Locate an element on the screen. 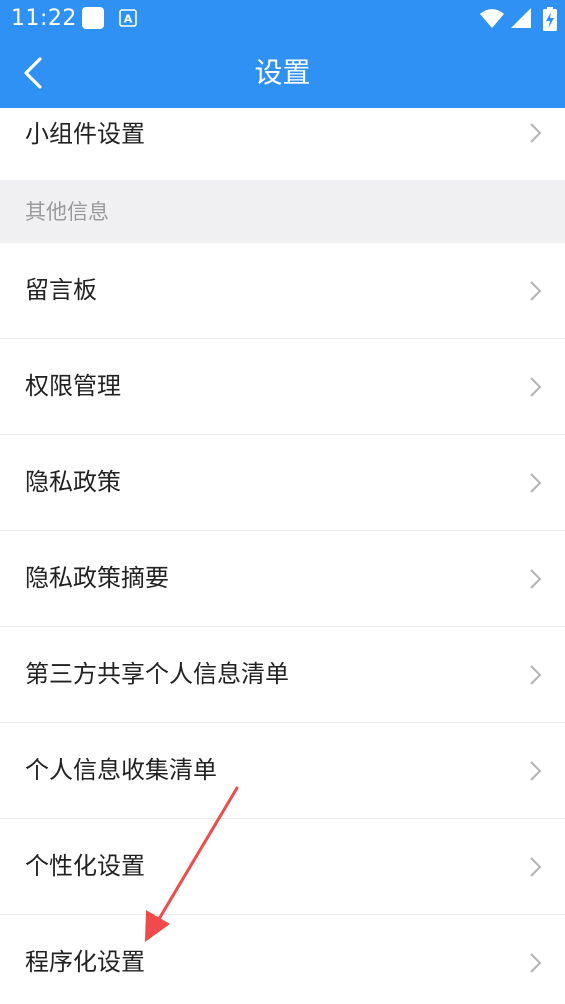  list-item-widget-settings: 小组件设置 is located at coordinates (282, 144).